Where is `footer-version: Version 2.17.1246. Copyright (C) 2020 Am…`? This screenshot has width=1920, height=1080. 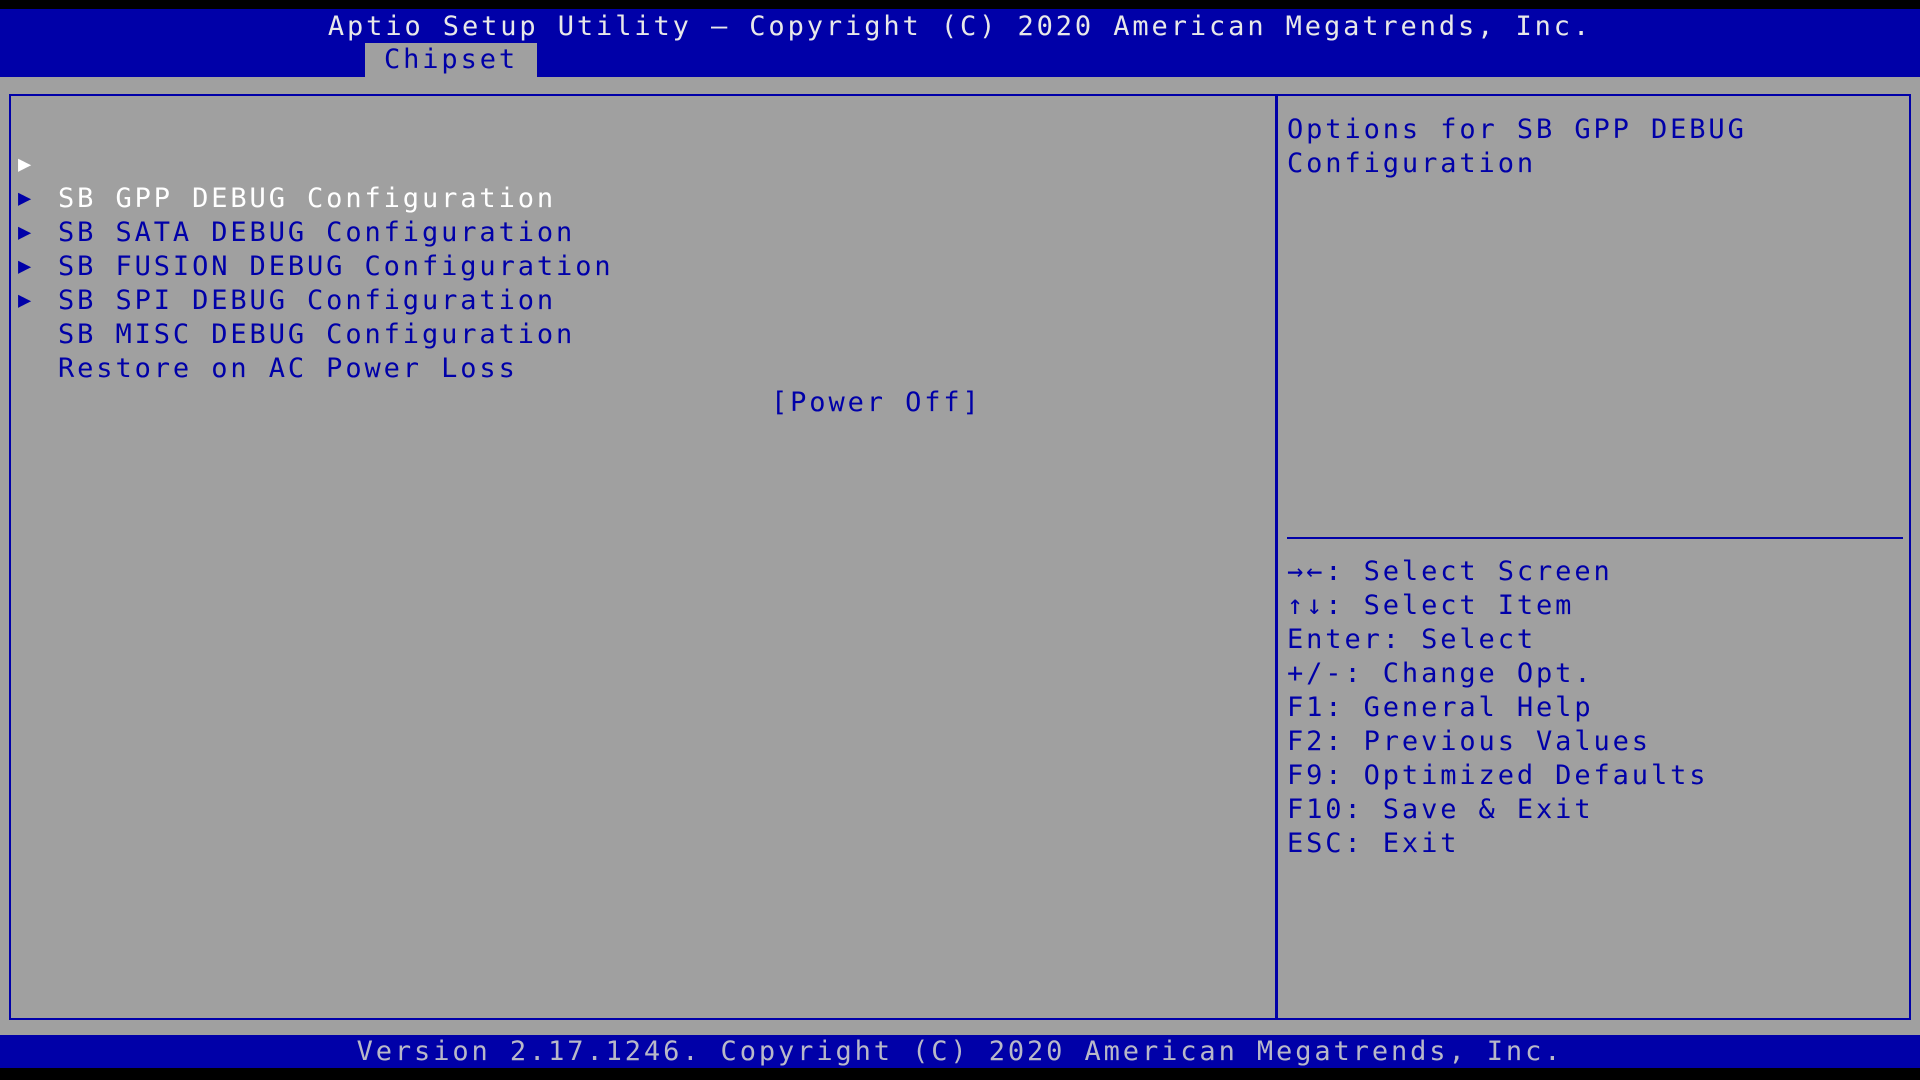
footer-version: Version 2.17.1246. Copyright (C) 2020 Am… is located at coordinates (960, 1051).